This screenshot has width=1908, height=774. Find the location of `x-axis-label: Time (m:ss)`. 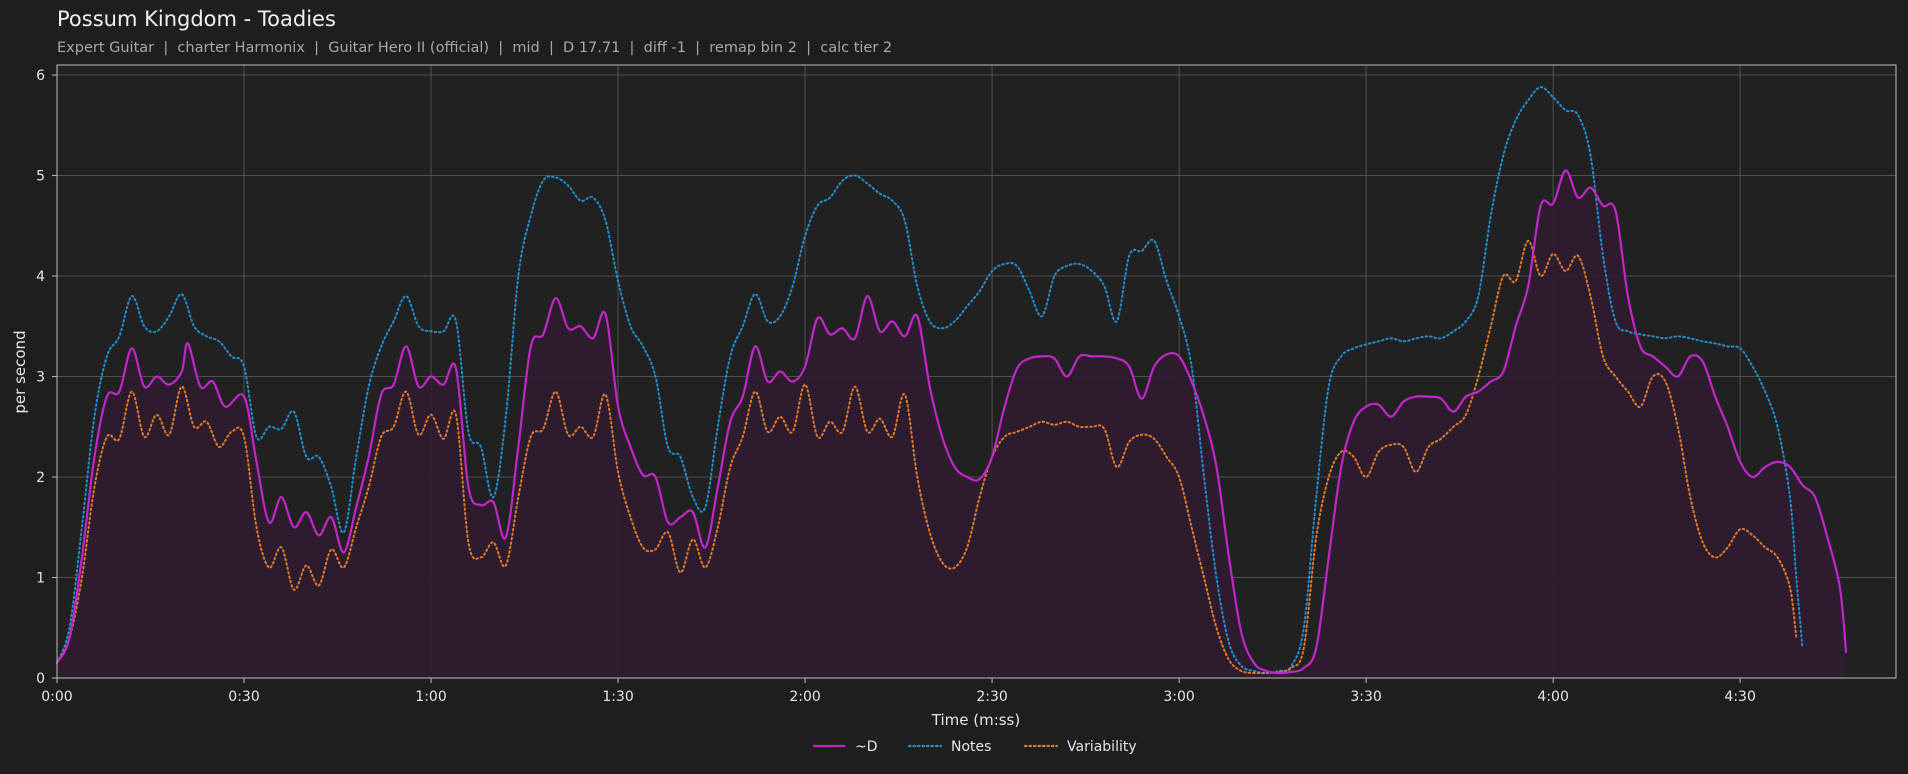

x-axis-label: Time (m:ss) is located at coordinates (975, 720).